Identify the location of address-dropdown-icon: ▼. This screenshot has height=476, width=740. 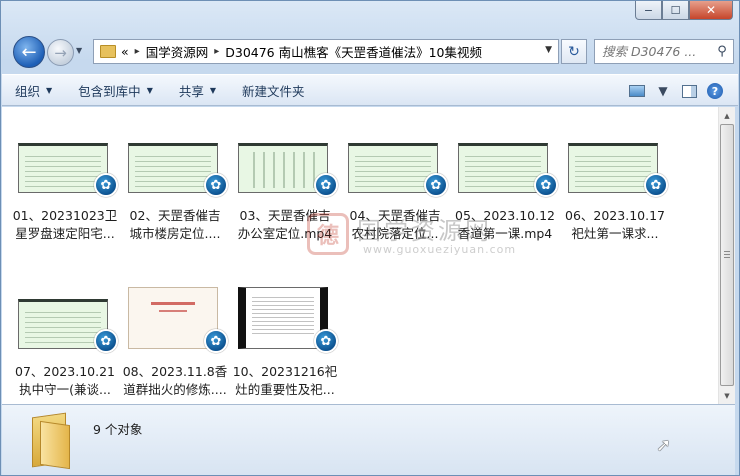
(548, 50).